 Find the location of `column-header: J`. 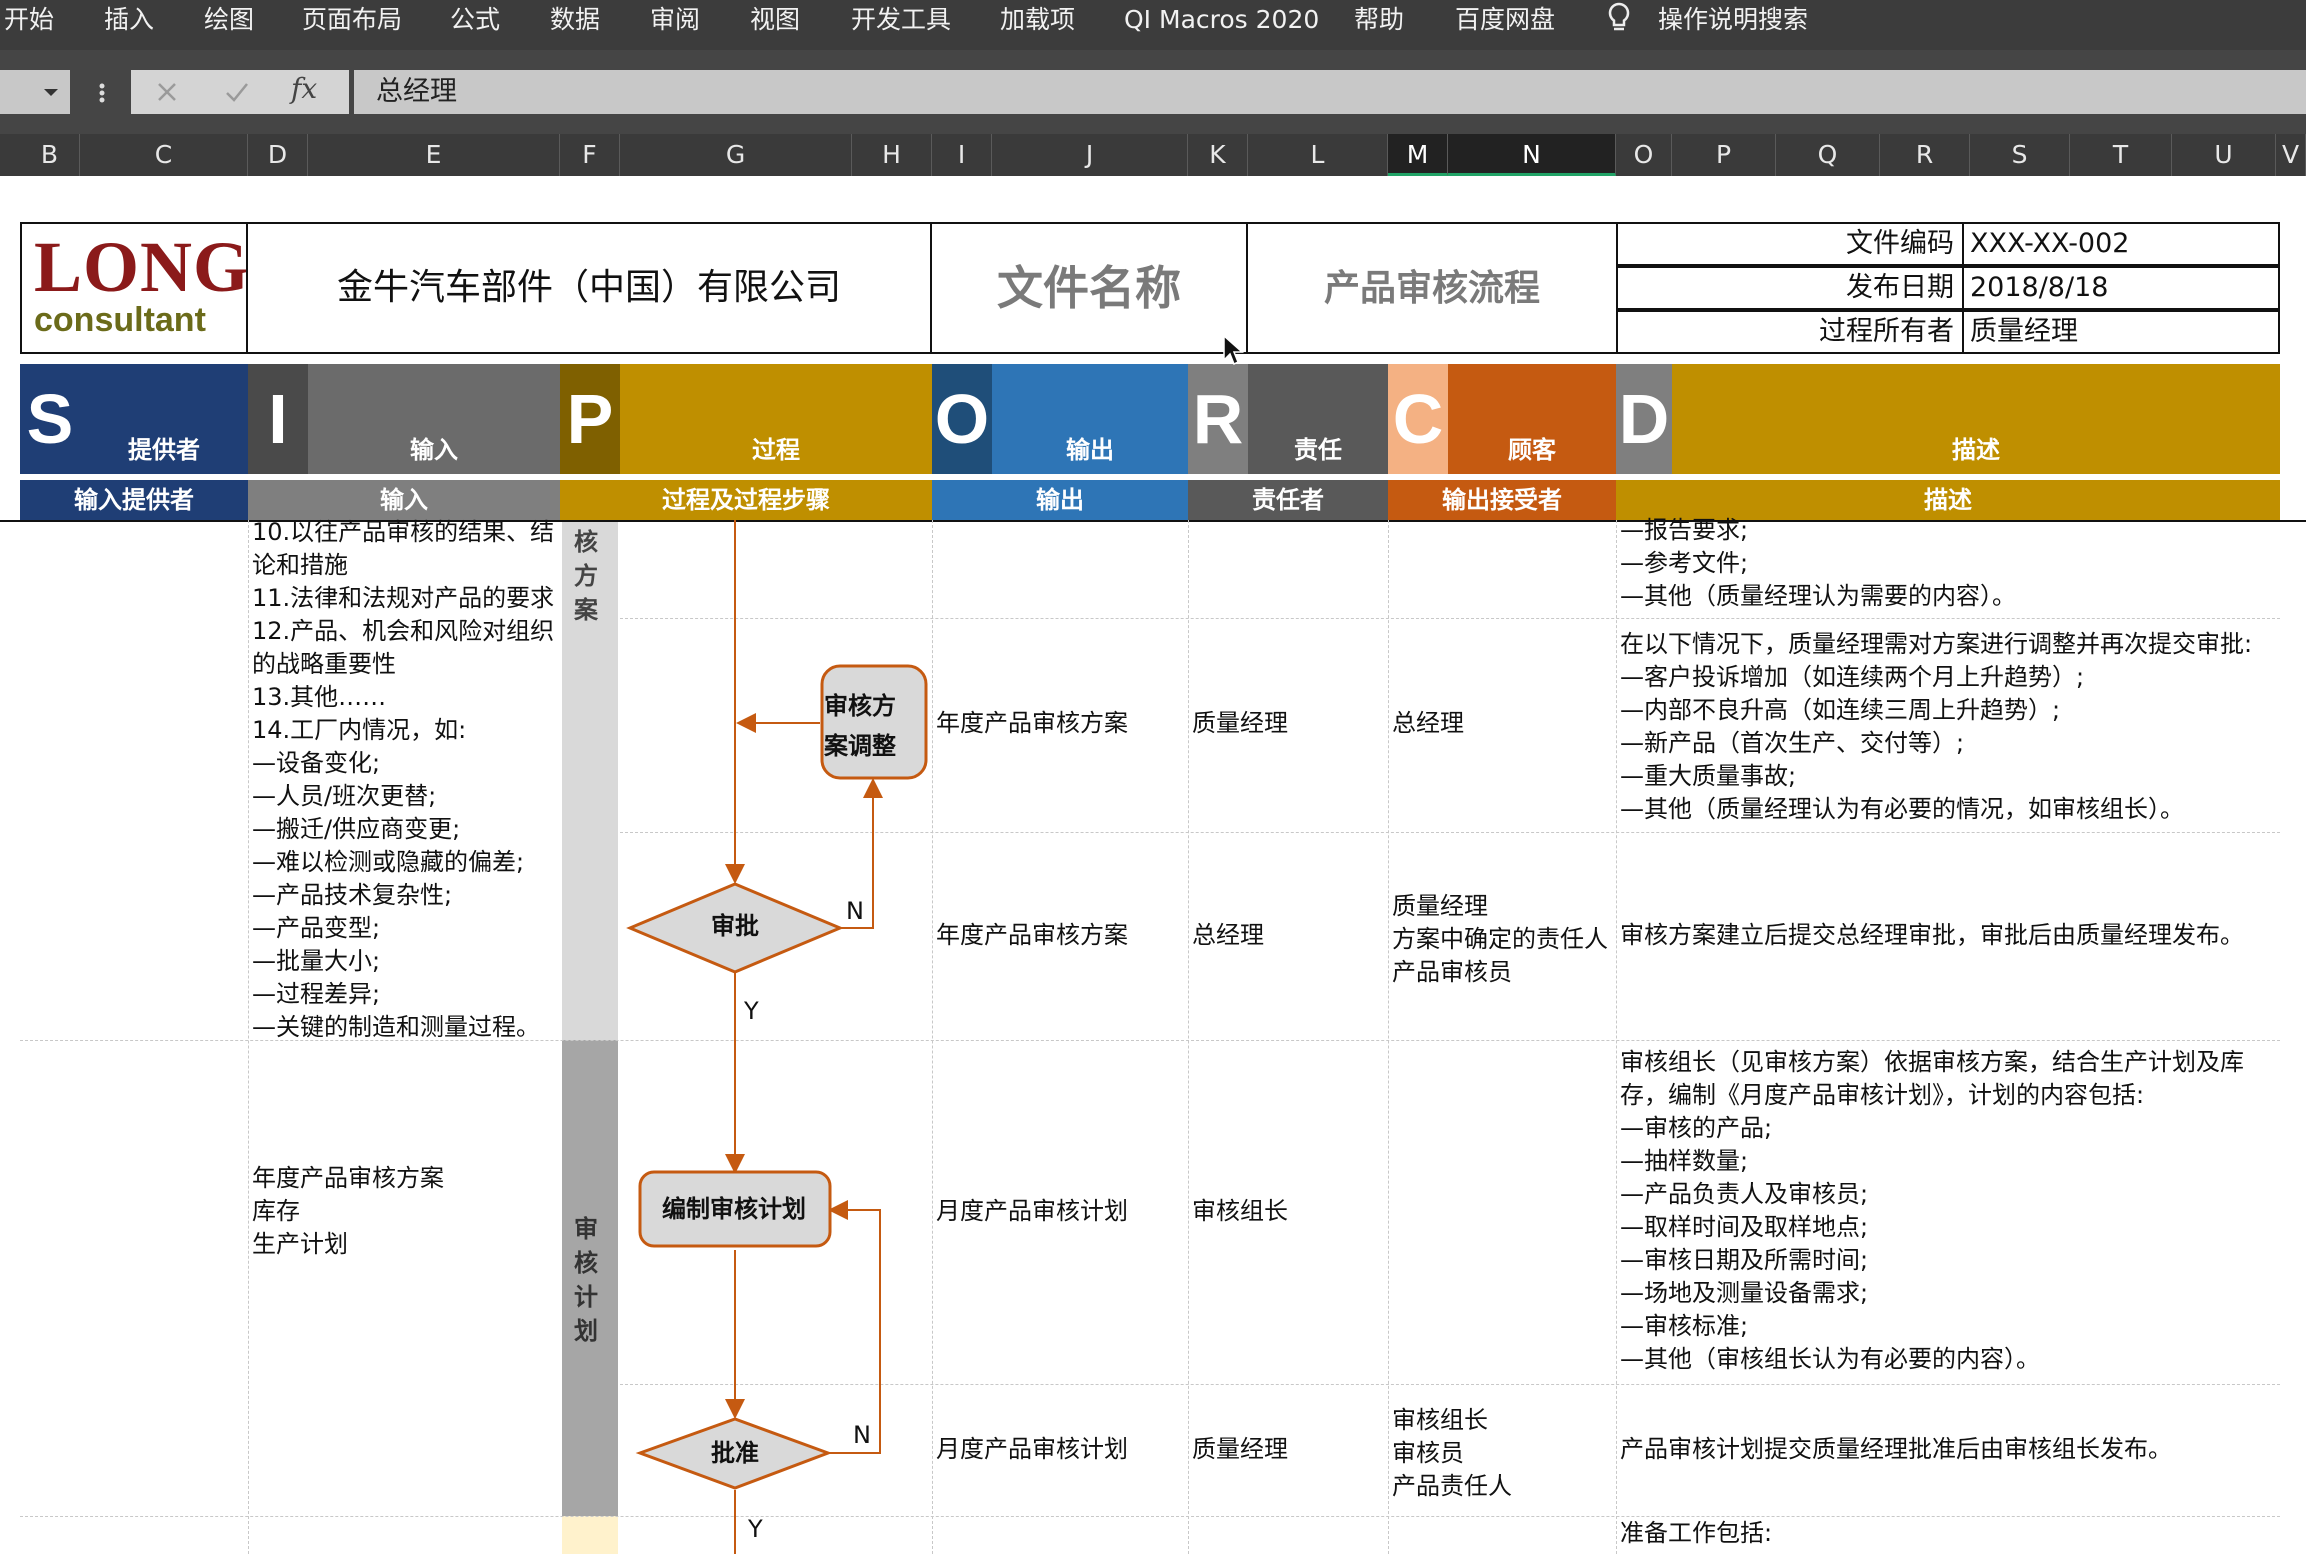

column-header: J is located at coordinates (1090, 155).